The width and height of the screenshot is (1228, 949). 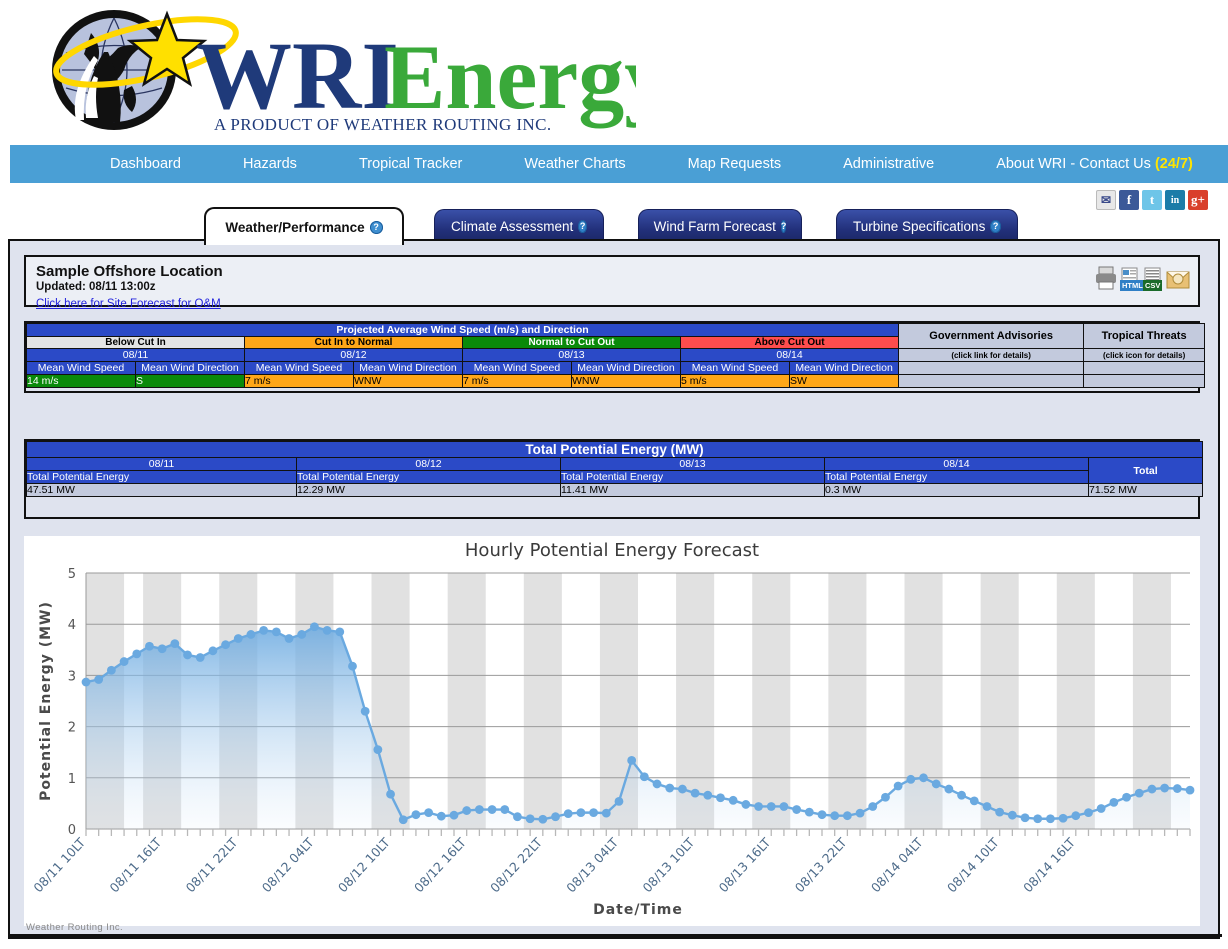 I want to click on tab-weather-performance: Weather/Performance?, so click(x=304, y=226).